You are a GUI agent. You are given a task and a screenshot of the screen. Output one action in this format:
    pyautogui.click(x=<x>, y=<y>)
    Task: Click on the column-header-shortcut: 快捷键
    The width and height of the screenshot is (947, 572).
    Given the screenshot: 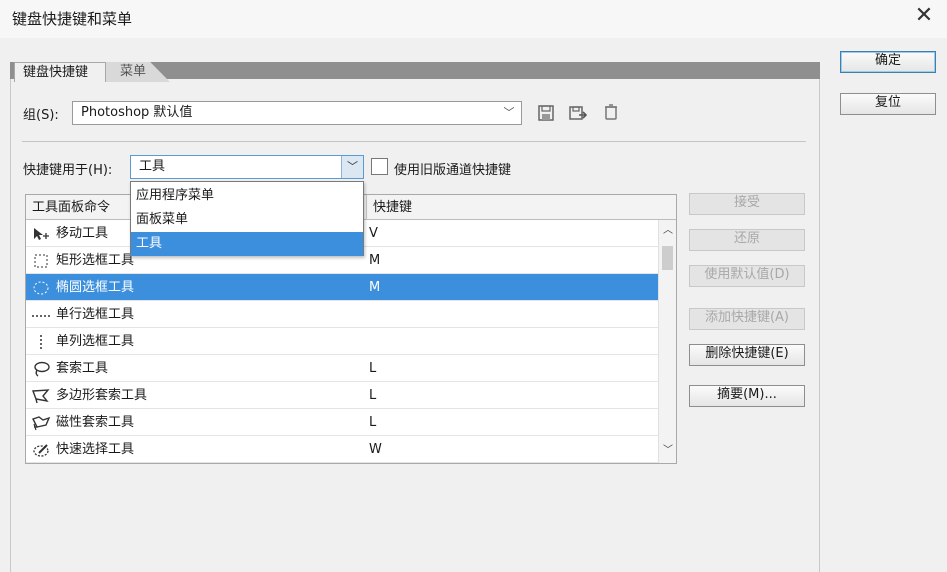 What is the action you would take?
    pyautogui.click(x=389, y=207)
    